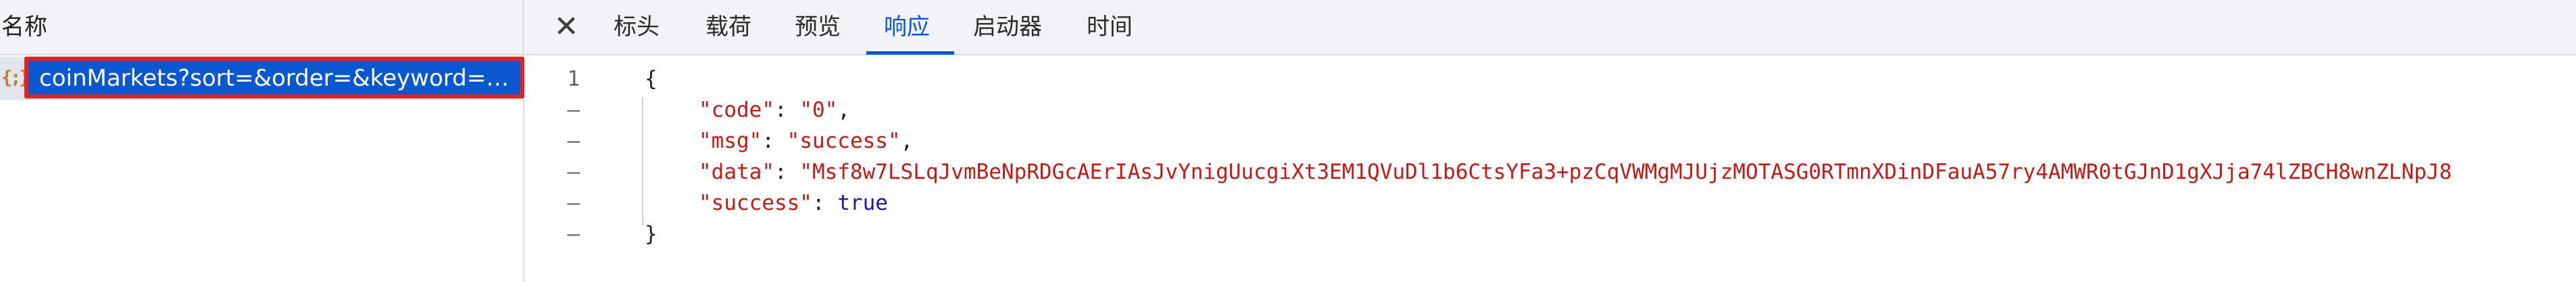  Describe the element at coordinates (1110, 33) in the screenshot. I see `tab-timing: 时间` at that location.